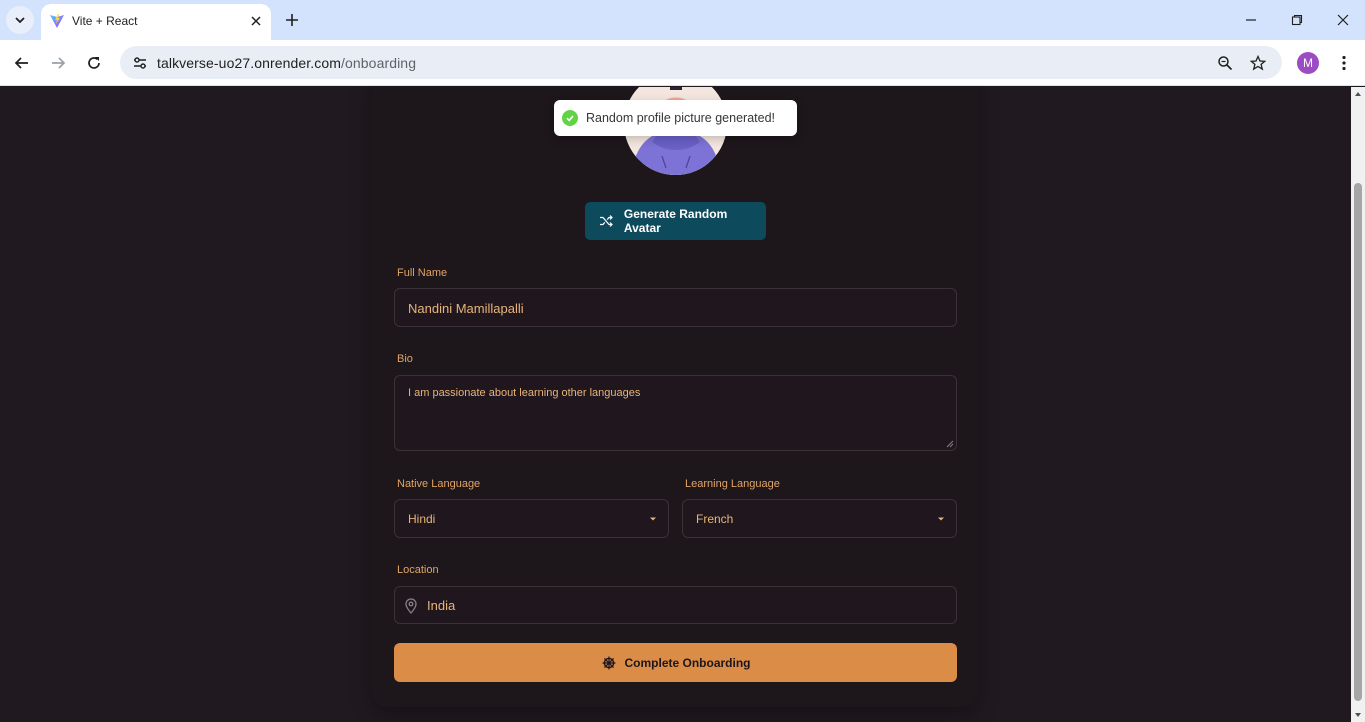 Image resolution: width=1365 pixels, height=722 pixels. Describe the element at coordinates (418, 570) in the screenshot. I see `location-label: Location` at that location.